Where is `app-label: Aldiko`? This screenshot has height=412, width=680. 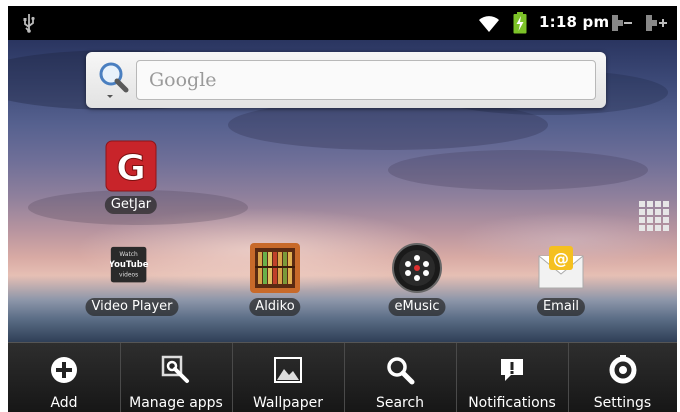 app-label: Aldiko is located at coordinates (275, 307).